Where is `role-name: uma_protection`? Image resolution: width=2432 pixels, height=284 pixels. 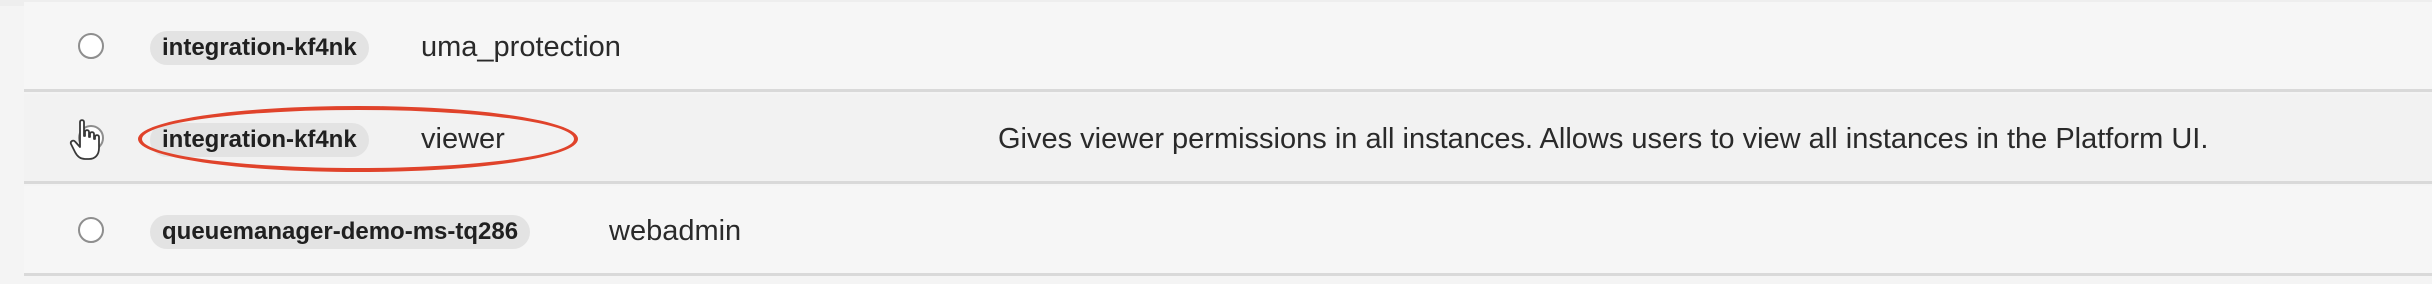 role-name: uma_protection is located at coordinates (521, 47).